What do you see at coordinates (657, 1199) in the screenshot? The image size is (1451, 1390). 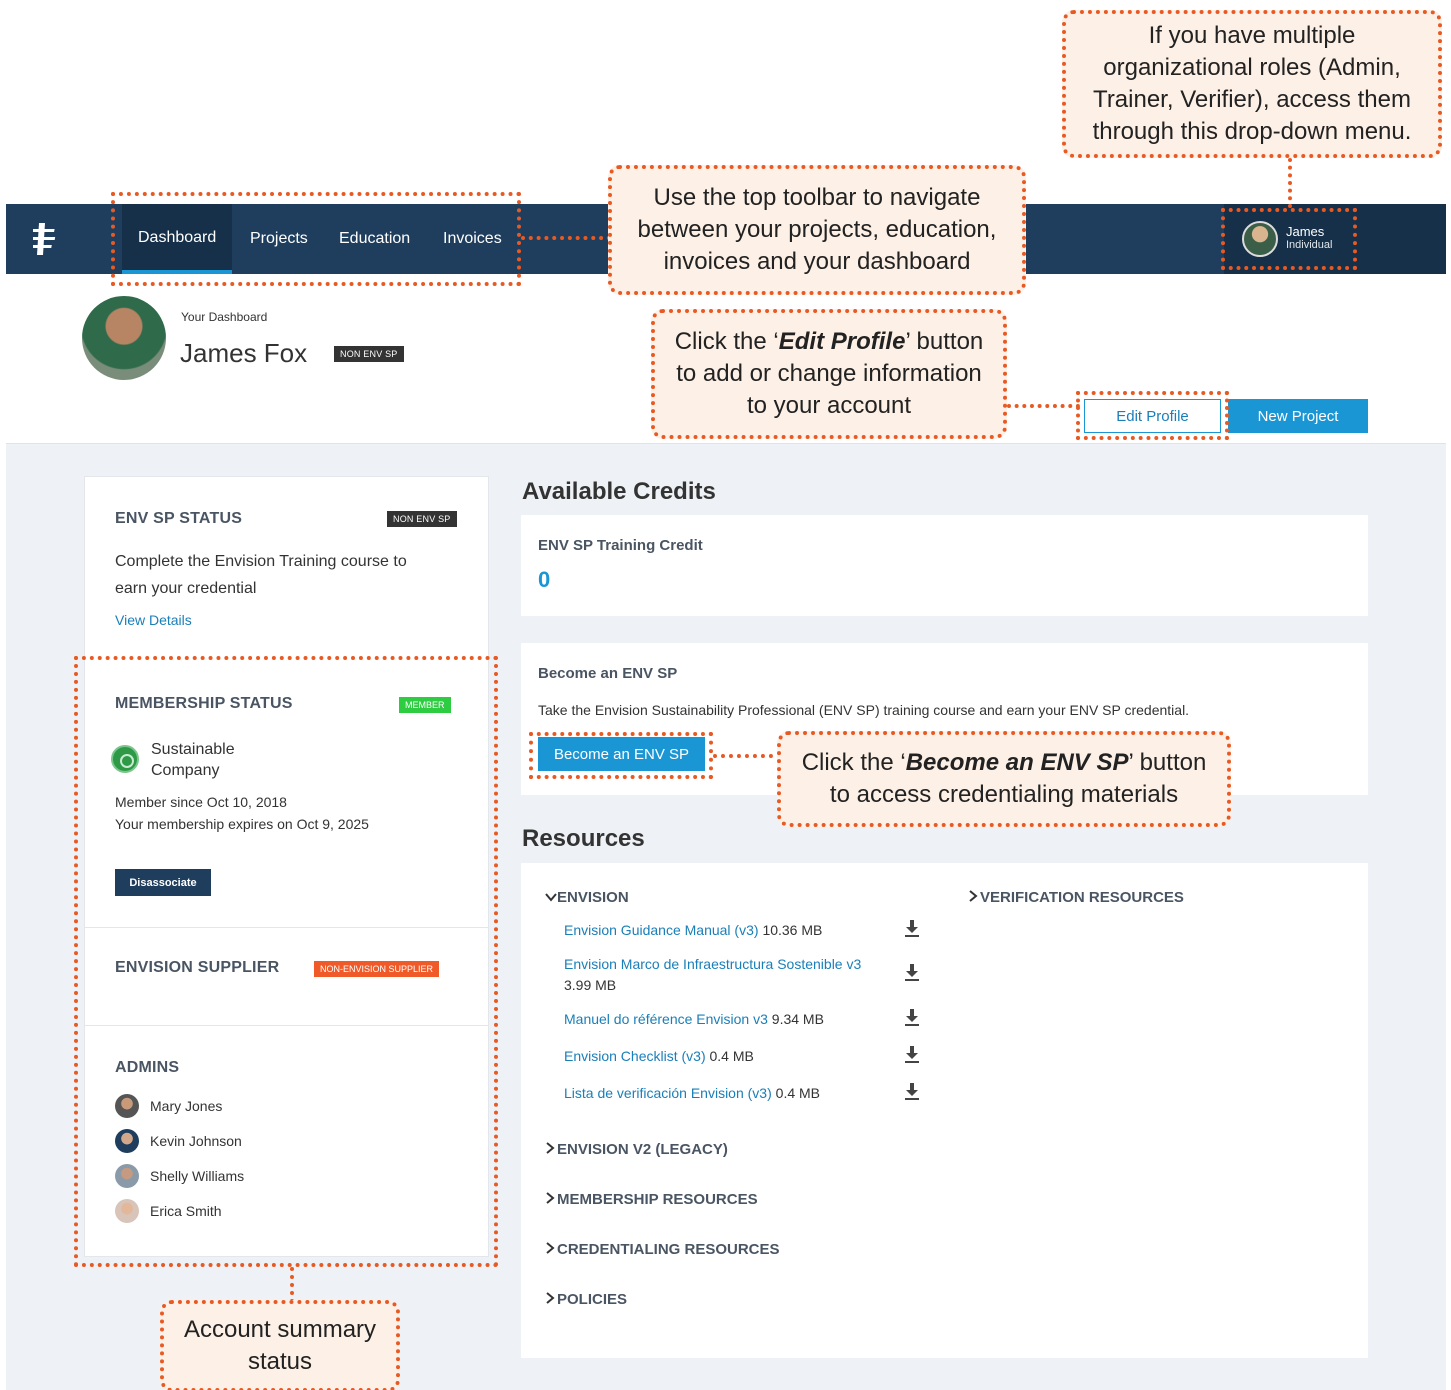 I see `membership-resources-label: MEMBERSHIP RESOURCES` at bounding box center [657, 1199].